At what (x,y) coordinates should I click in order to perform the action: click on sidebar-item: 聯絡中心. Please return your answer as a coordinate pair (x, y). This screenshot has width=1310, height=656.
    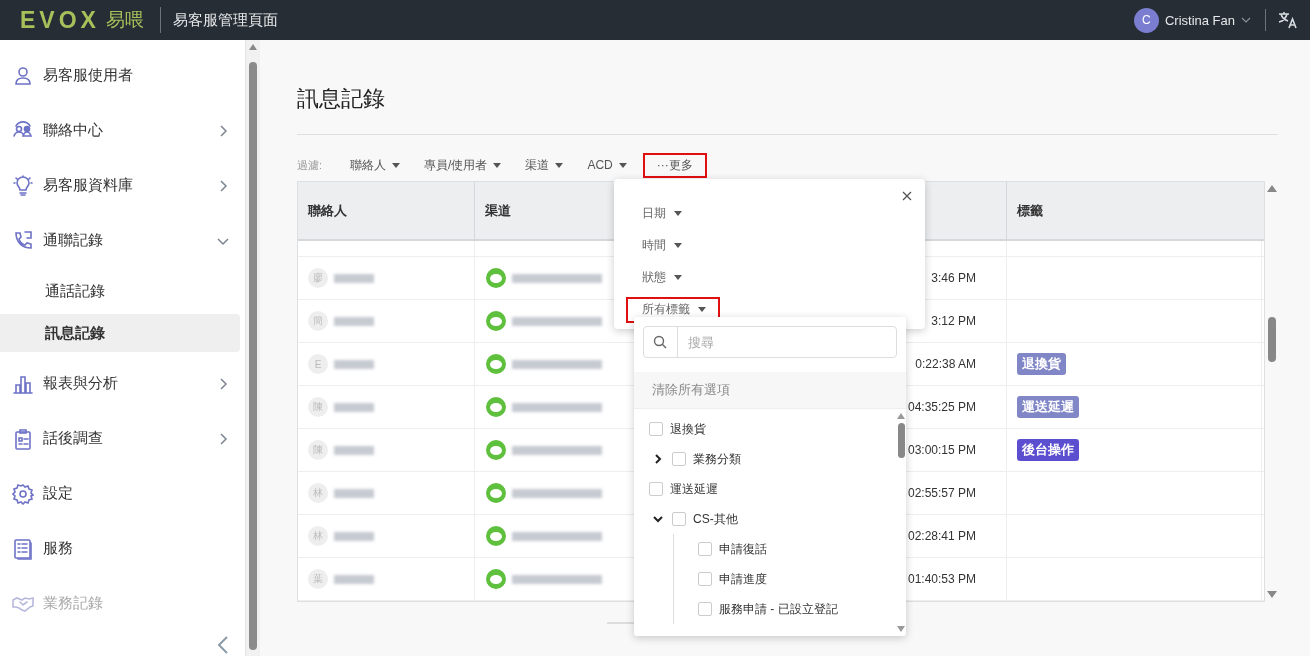
    Looking at the image, I should click on (123, 130).